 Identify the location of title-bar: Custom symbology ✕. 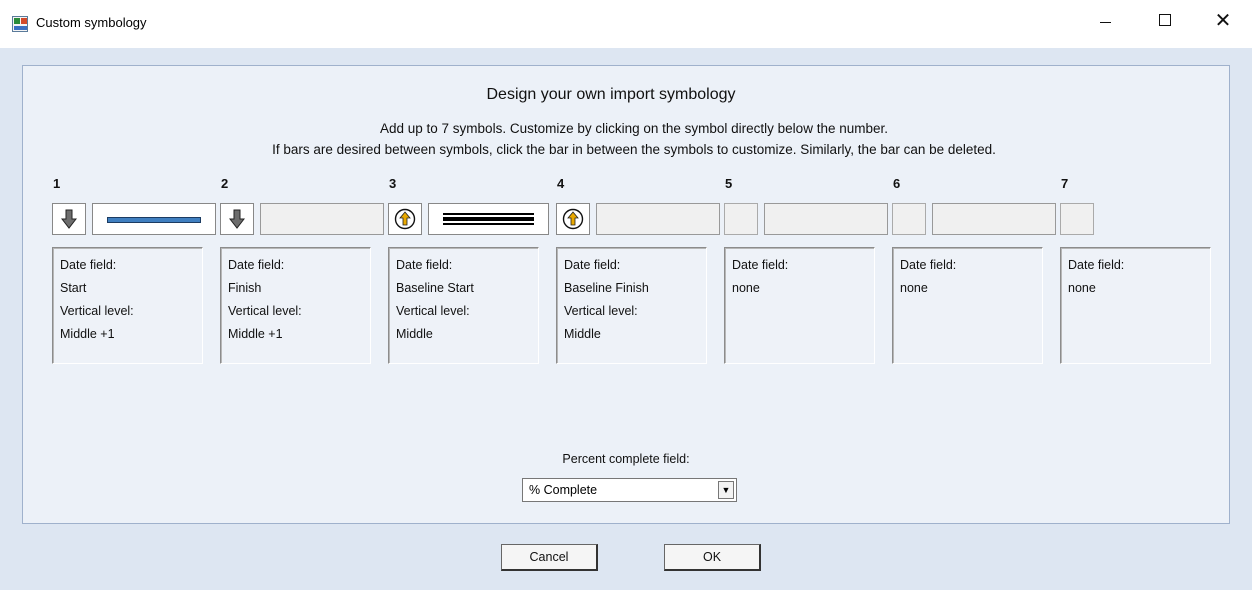
(626, 24).